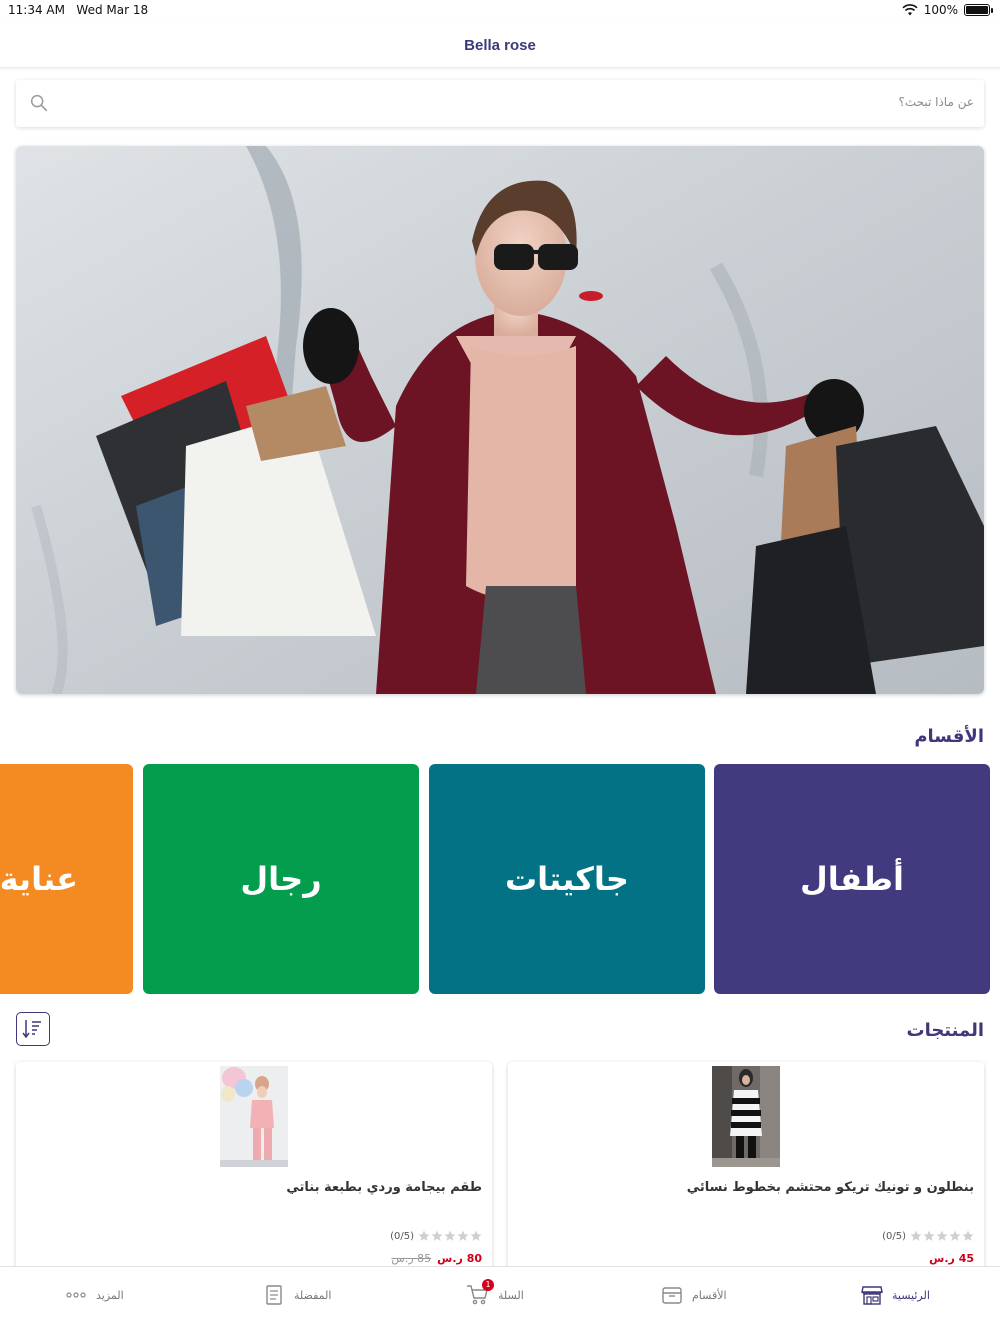  I want to click on battery-icon, so click(978, 10).